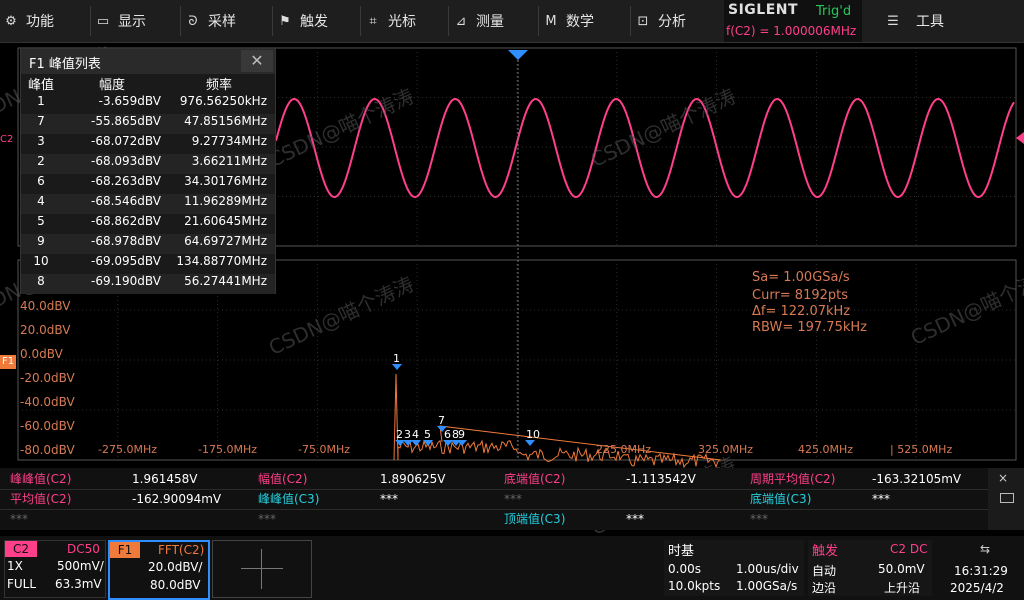  I want to click on menu-item-0: ⚙ 功能, so click(29, 21).